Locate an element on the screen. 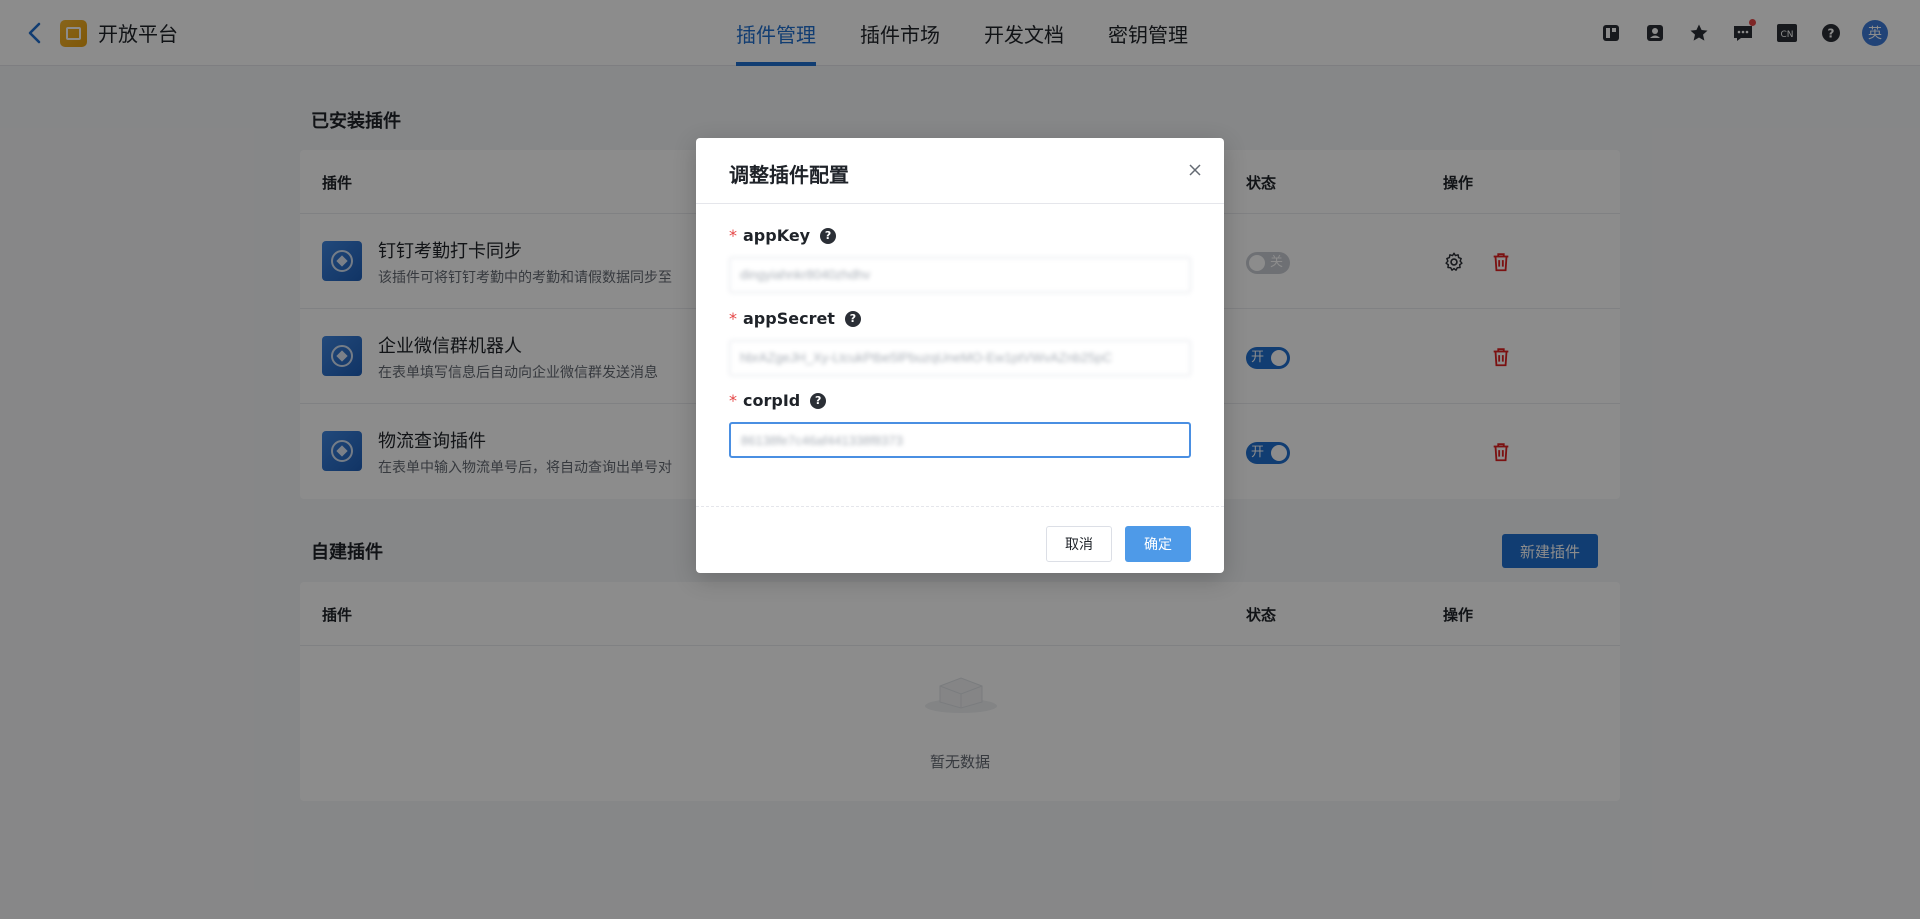  dialog-footer-divider is located at coordinates (960, 506).